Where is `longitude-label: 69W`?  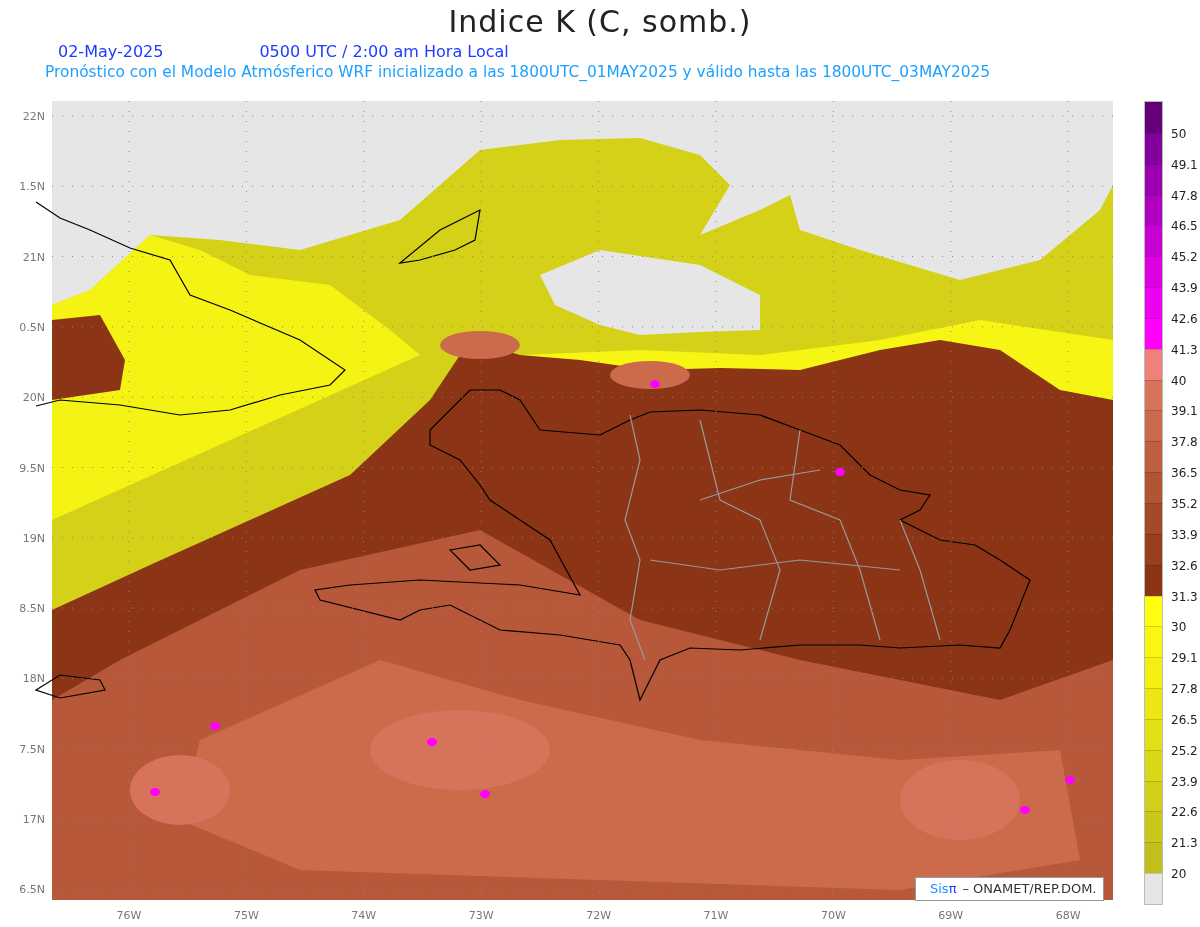
longitude-label: 69W is located at coordinates (951, 915).